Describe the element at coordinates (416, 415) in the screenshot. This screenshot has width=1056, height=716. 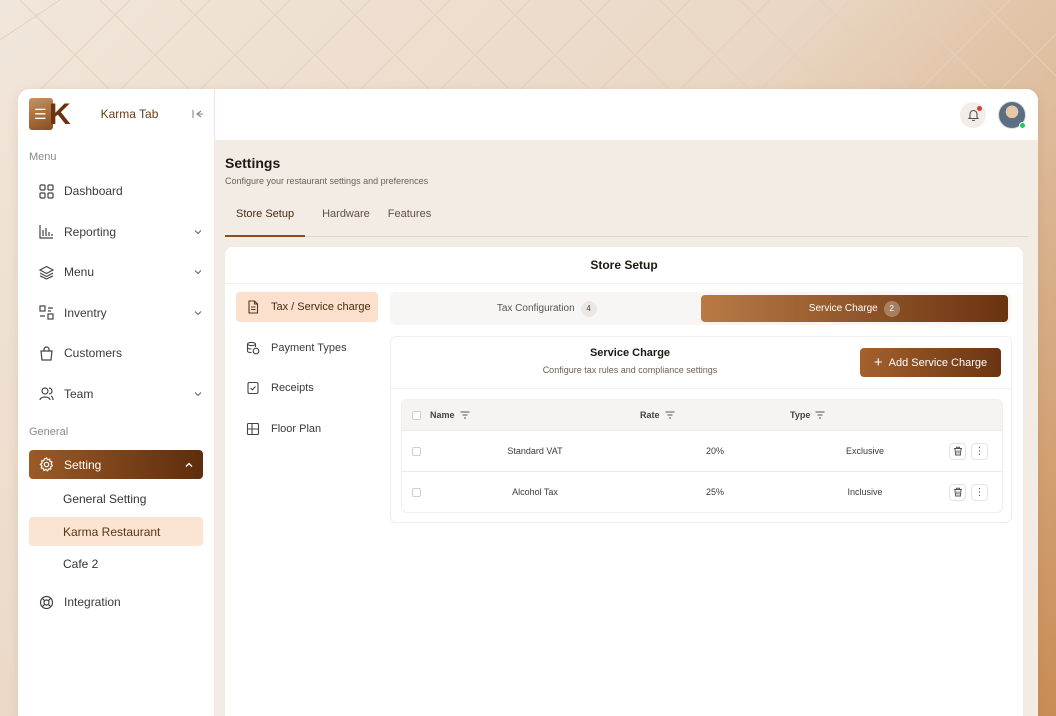
I see `select-all-checkbox` at that location.